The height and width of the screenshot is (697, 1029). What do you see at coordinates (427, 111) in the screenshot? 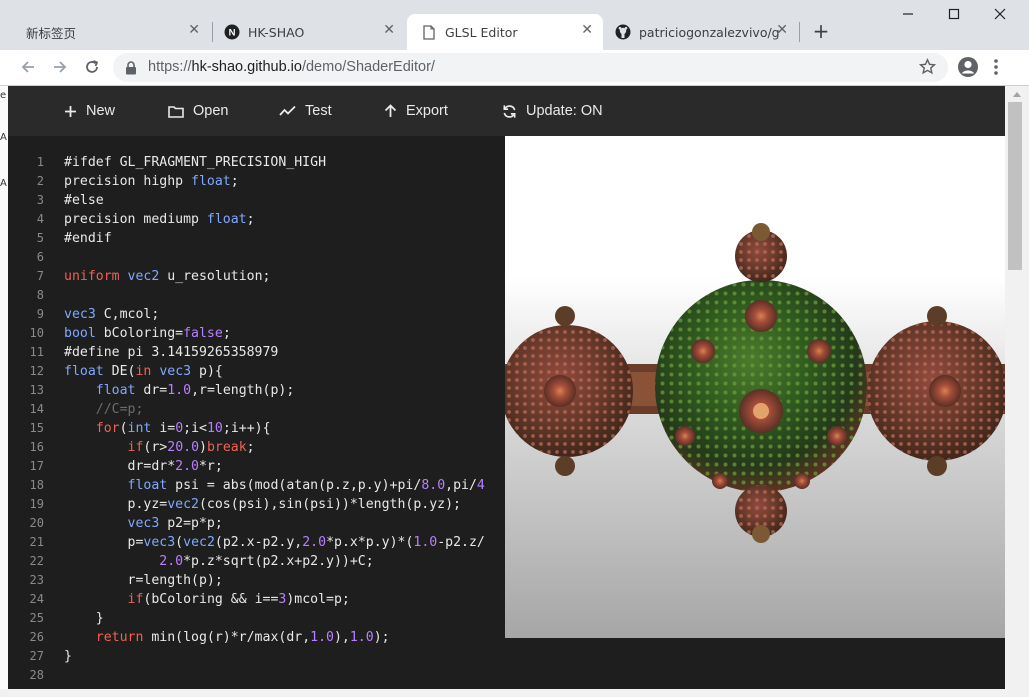
I see `export-label: Export` at bounding box center [427, 111].